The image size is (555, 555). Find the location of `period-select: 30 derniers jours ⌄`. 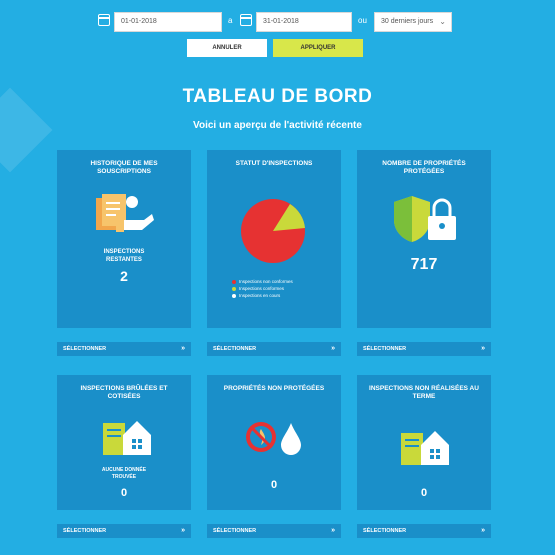

period-select: 30 derniers jours ⌄ is located at coordinates (413, 22).